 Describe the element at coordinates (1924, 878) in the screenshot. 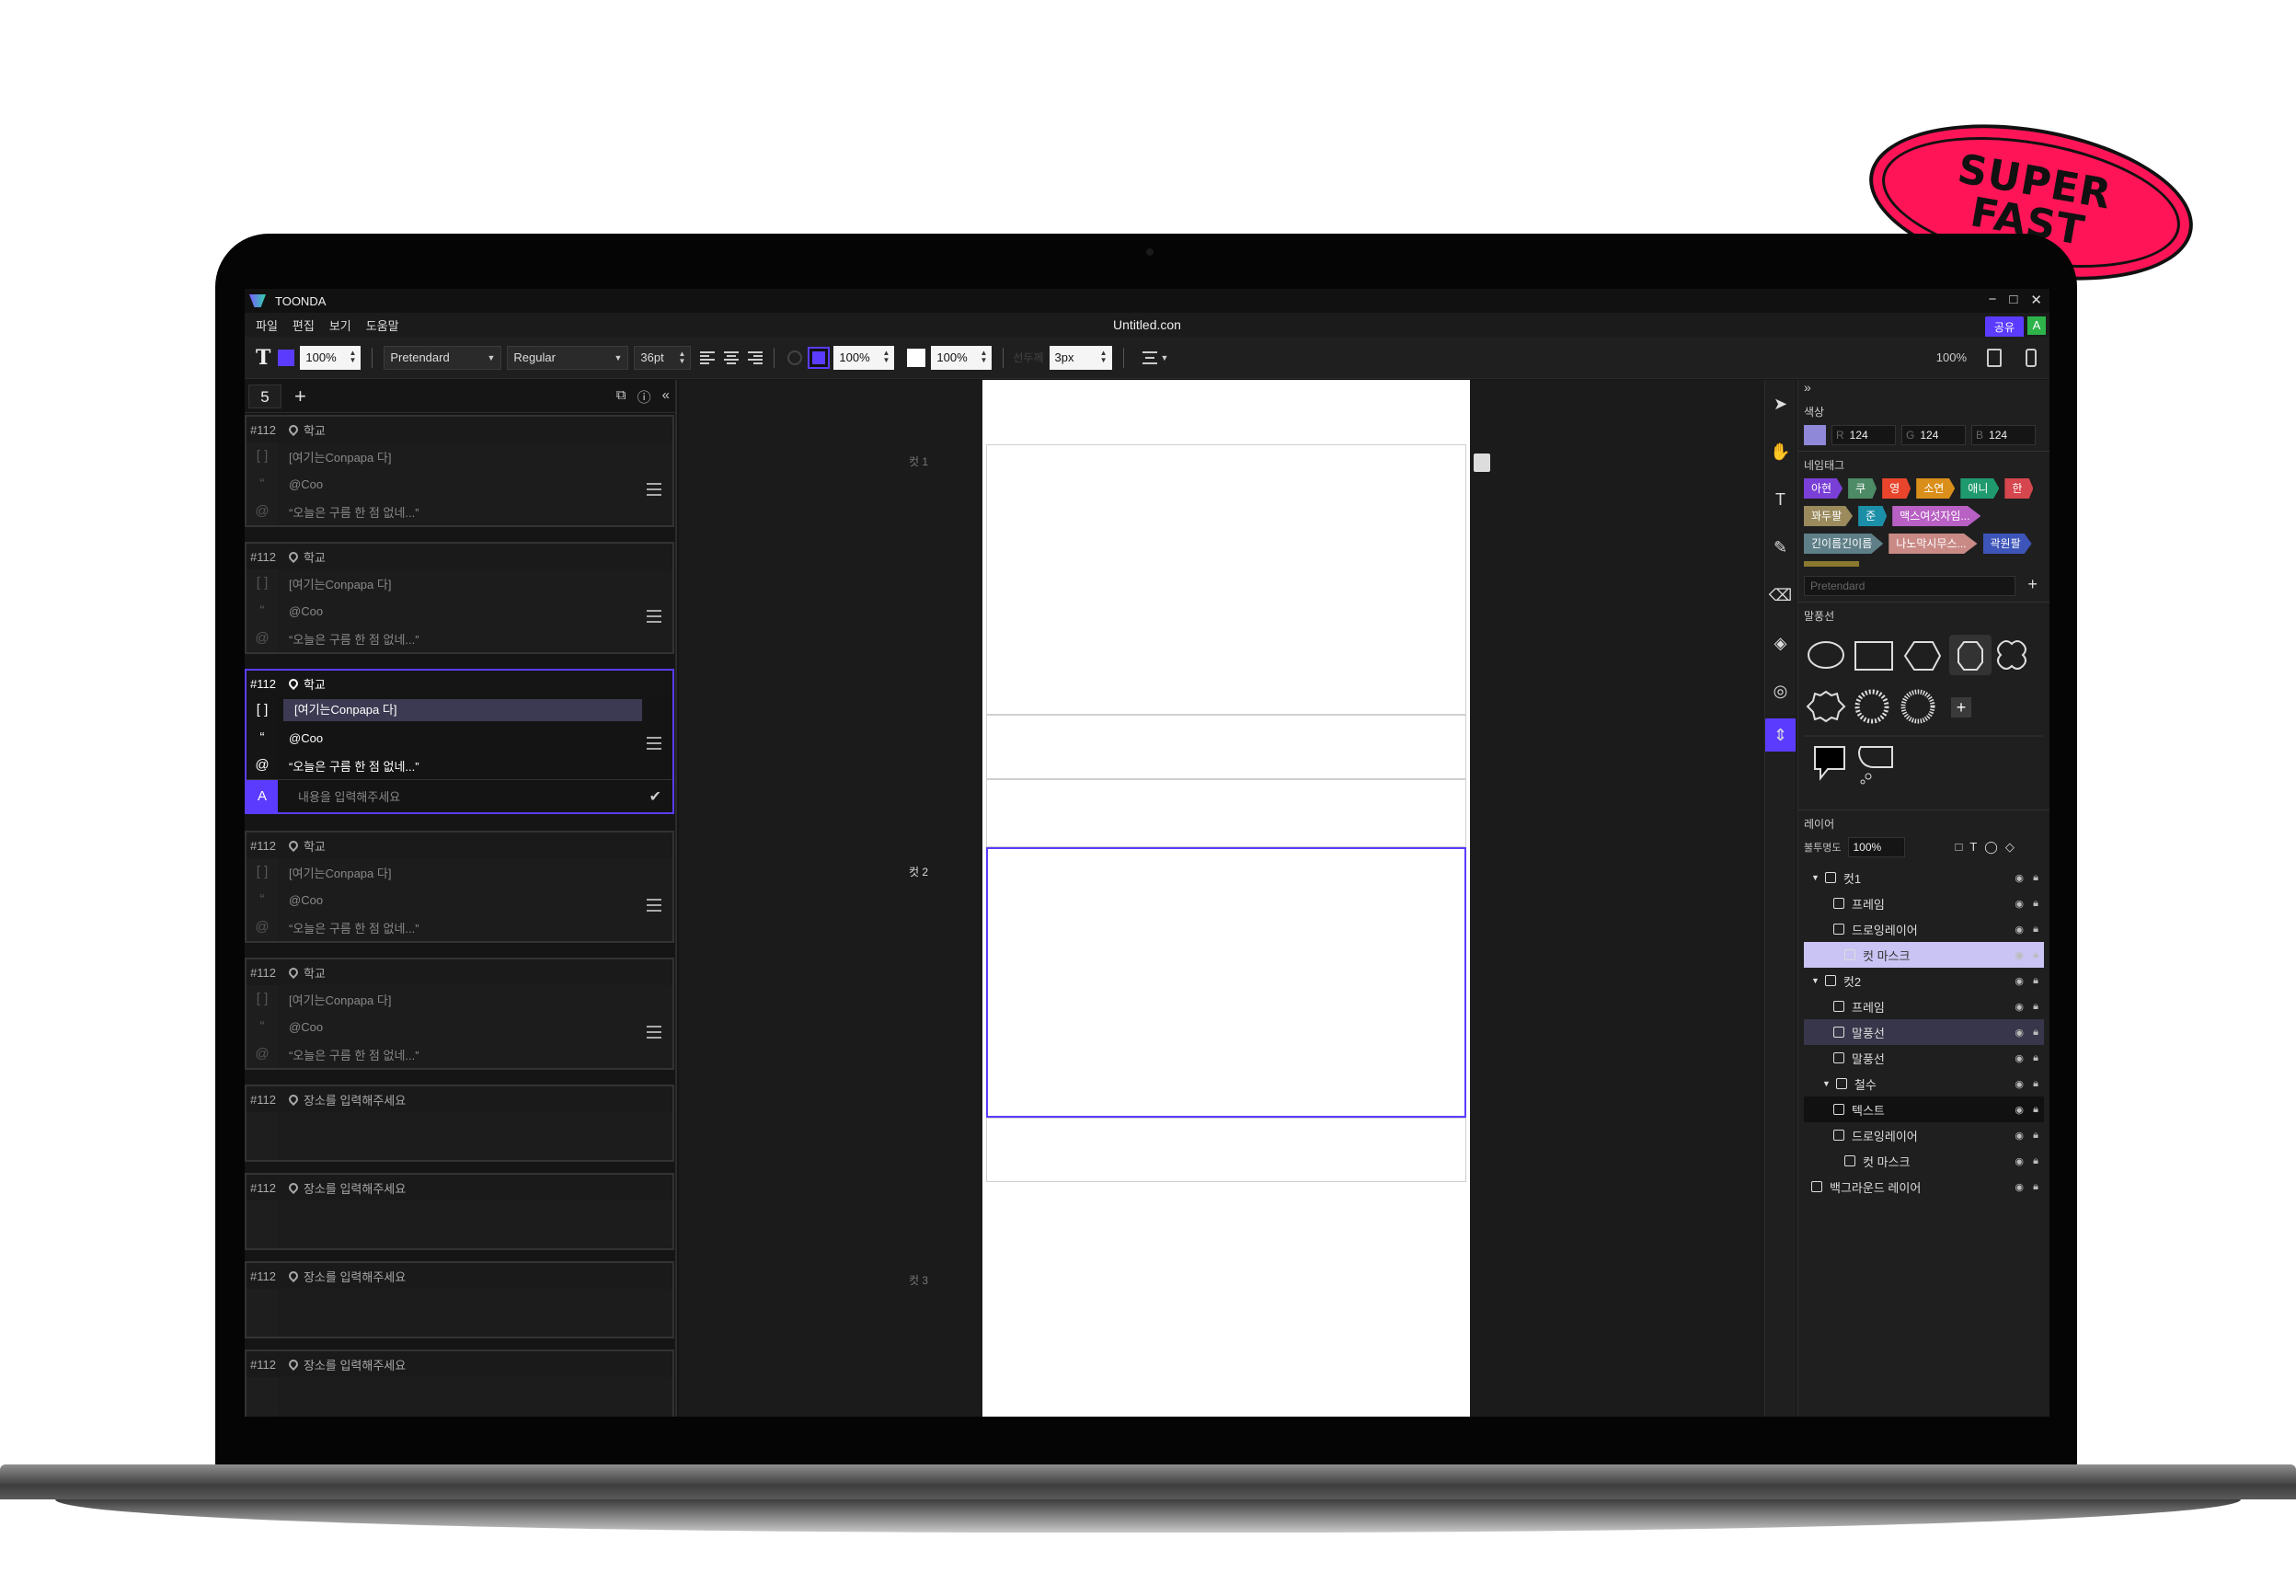

I see `layer-row: ▼ 컷1 ◉ 🔒︎` at that location.